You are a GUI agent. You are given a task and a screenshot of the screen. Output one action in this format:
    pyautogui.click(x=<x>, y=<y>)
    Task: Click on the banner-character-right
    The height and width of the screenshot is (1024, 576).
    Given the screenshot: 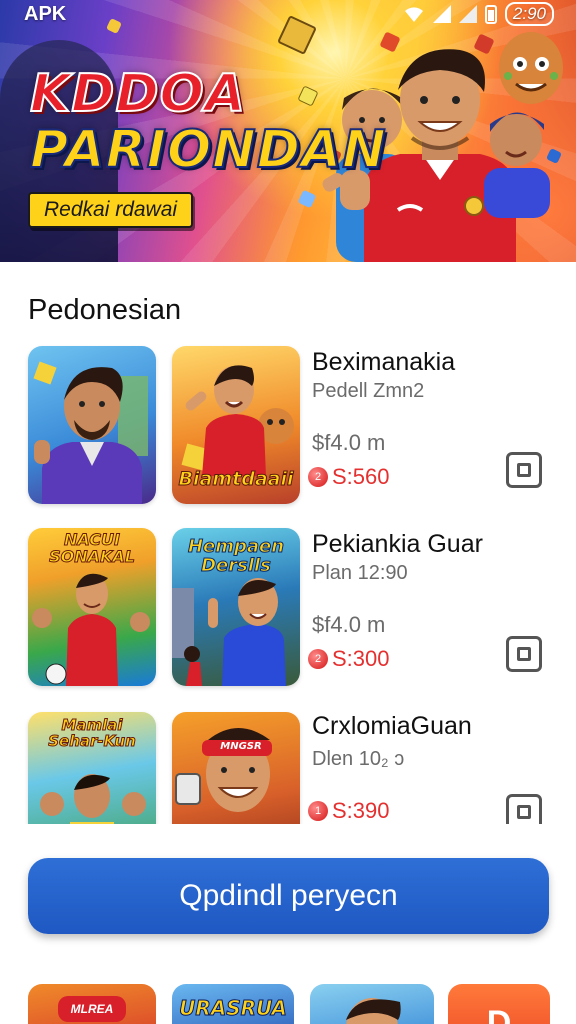 What is the action you would take?
    pyautogui.click(x=517, y=165)
    